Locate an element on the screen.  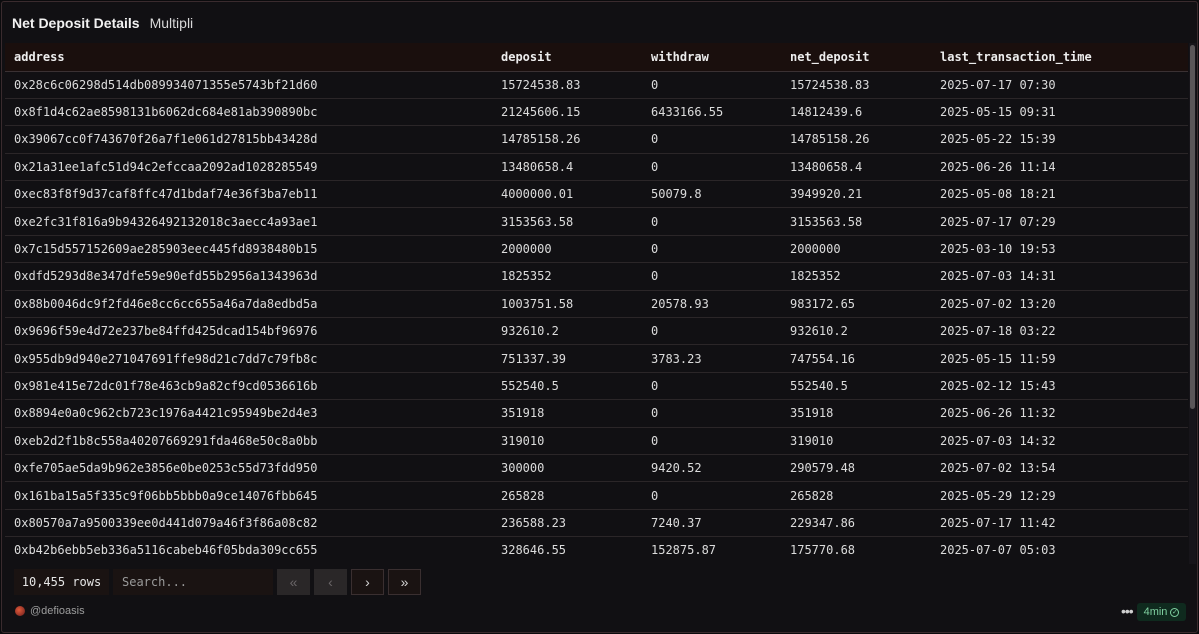
scrollbar-thumb is located at coordinates (1192, 227).